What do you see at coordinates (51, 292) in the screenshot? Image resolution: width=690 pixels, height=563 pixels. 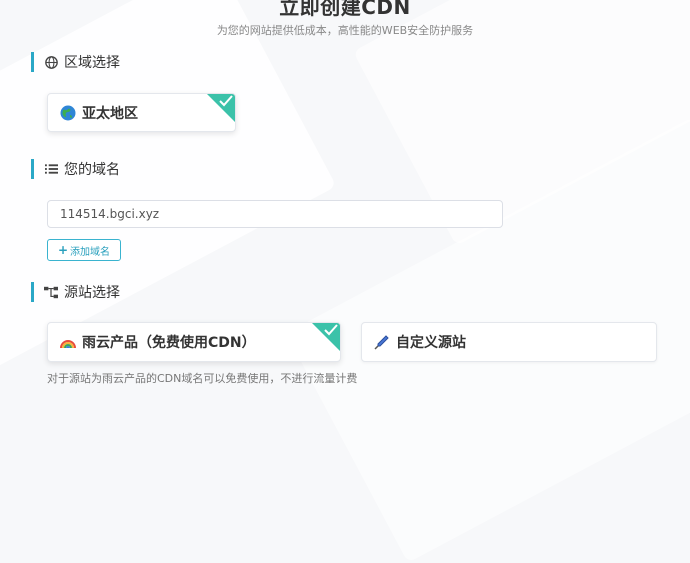 I see `sitemap-icon` at bounding box center [51, 292].